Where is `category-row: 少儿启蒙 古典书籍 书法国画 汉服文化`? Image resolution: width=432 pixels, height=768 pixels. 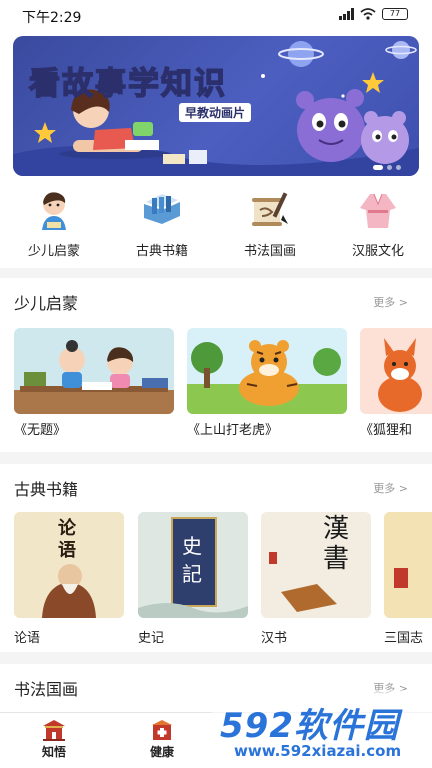 category-row: 少儿启蒙 古典书籍 书法国画 汉服文化 is located at coordinates (216, 223).